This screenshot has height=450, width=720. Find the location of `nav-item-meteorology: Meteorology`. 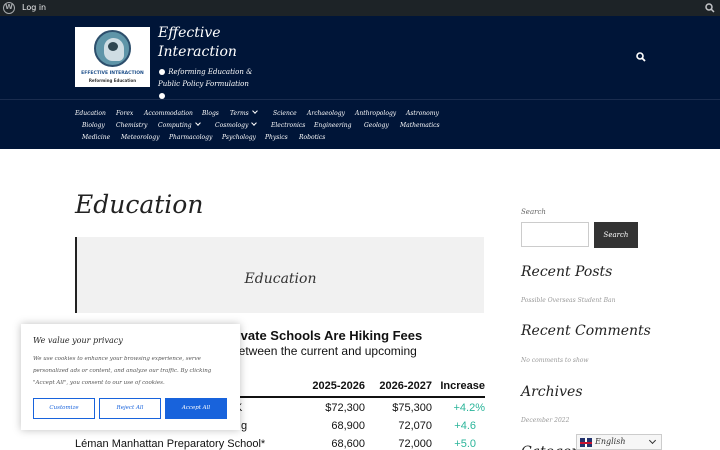

nav-item-meteorology: Meteorology is located at coordinates (145, 137).